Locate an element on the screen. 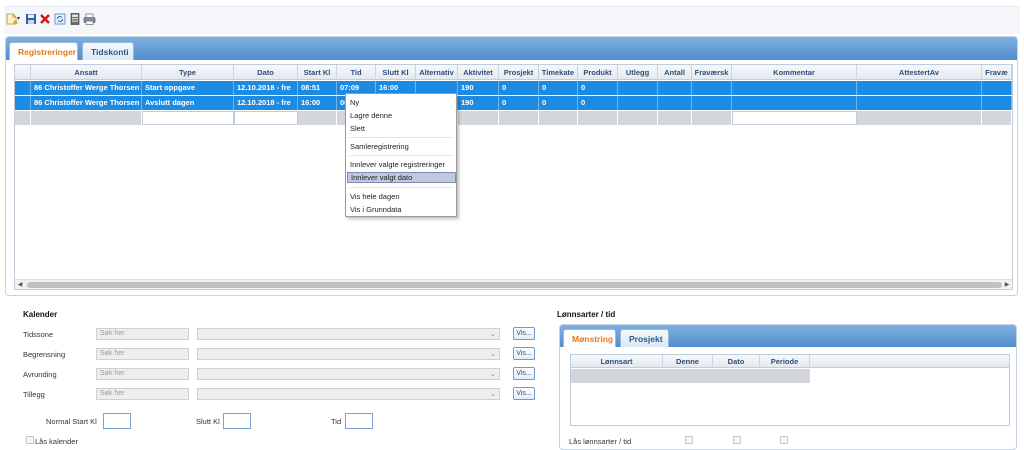 Image resolution: width=1024 pixels, height=450 pixels. calculator-icon is located at coordinates (74, 19).